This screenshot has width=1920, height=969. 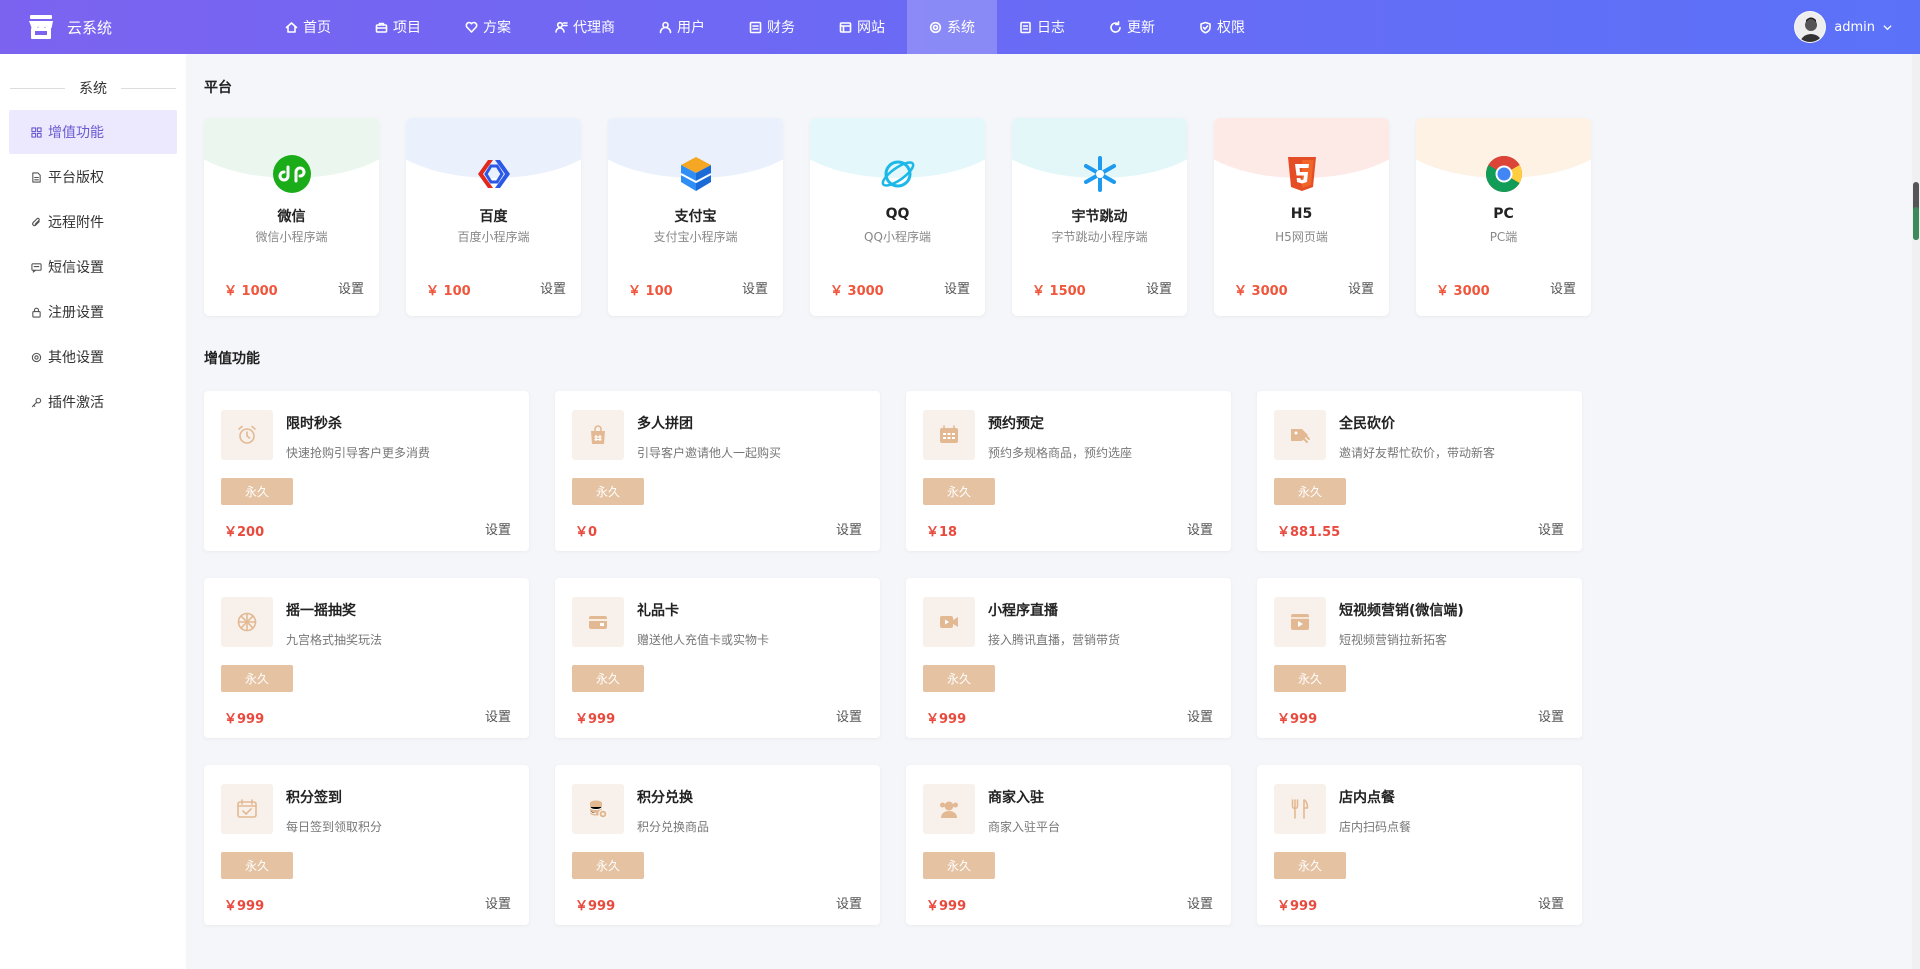 I want to click on briefcase-icon, so click(x=381, y=27).